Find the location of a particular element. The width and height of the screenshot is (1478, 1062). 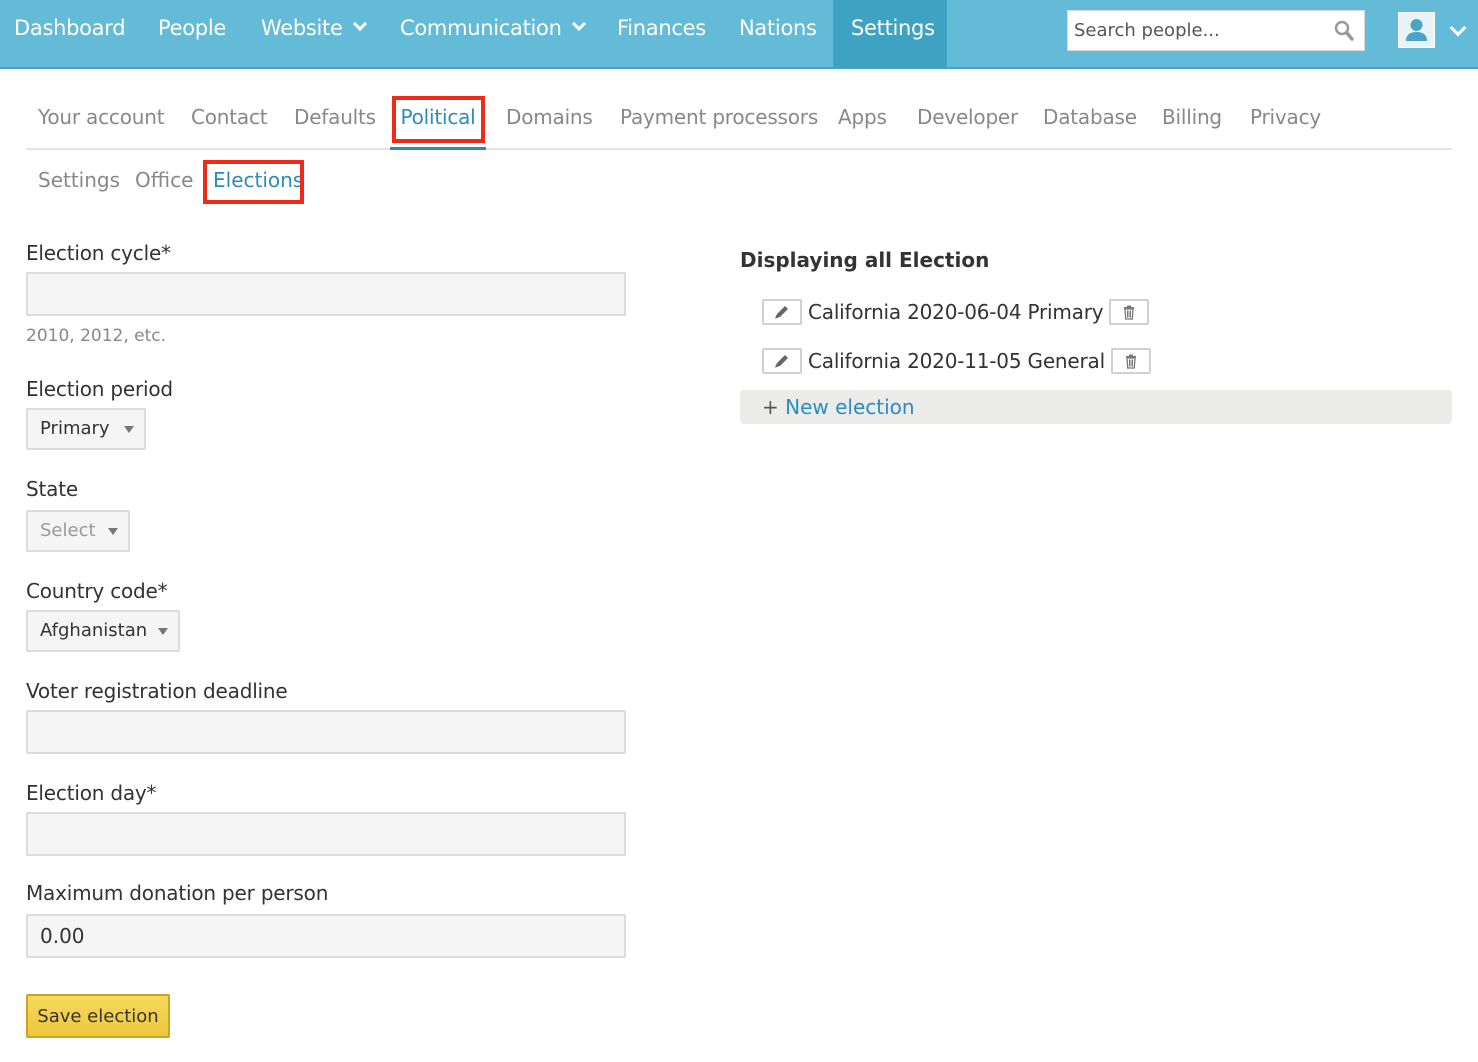

tab-contact: Contact is located at coordinates (229, 122).